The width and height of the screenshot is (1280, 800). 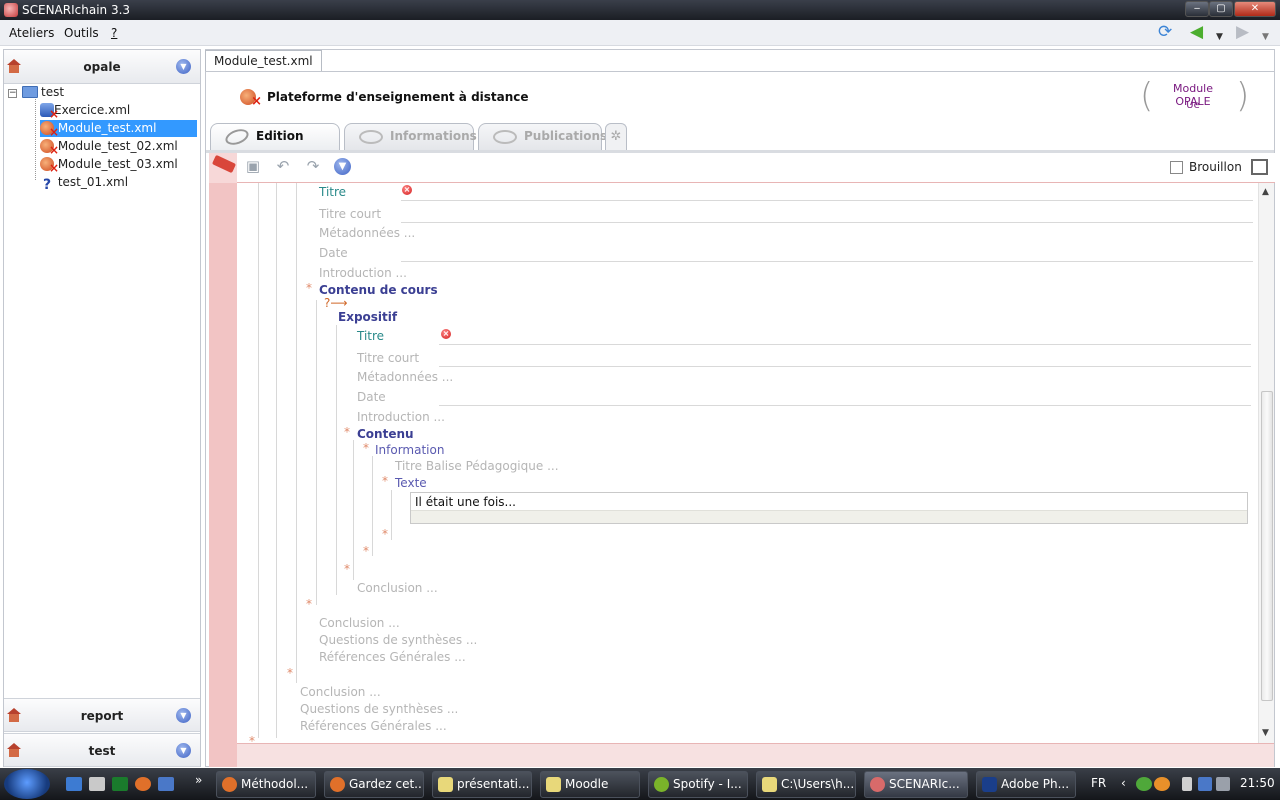 I want to click on menu-ateliers: Ateliers, so click(x=31, y=33).